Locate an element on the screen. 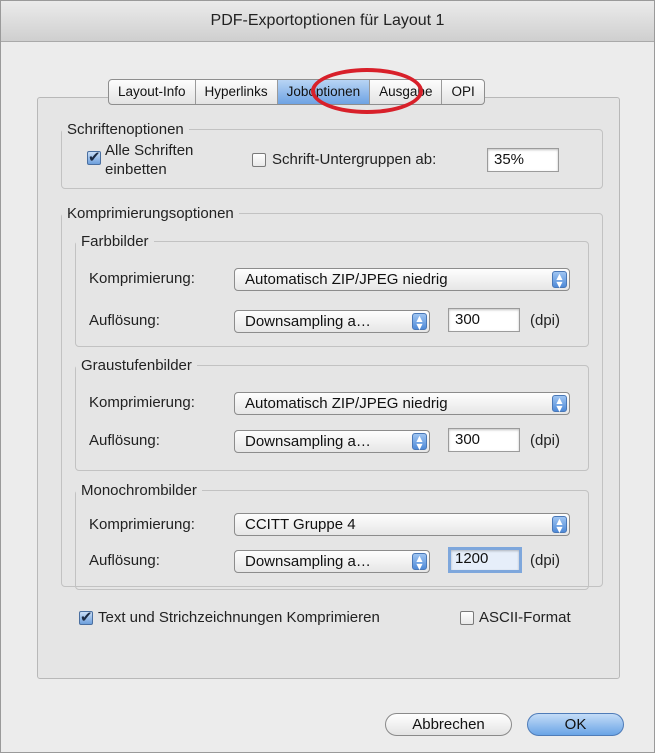 This screenshot has width=655, height=753. font-subset-checkbox is located at coordinates (259, 160).